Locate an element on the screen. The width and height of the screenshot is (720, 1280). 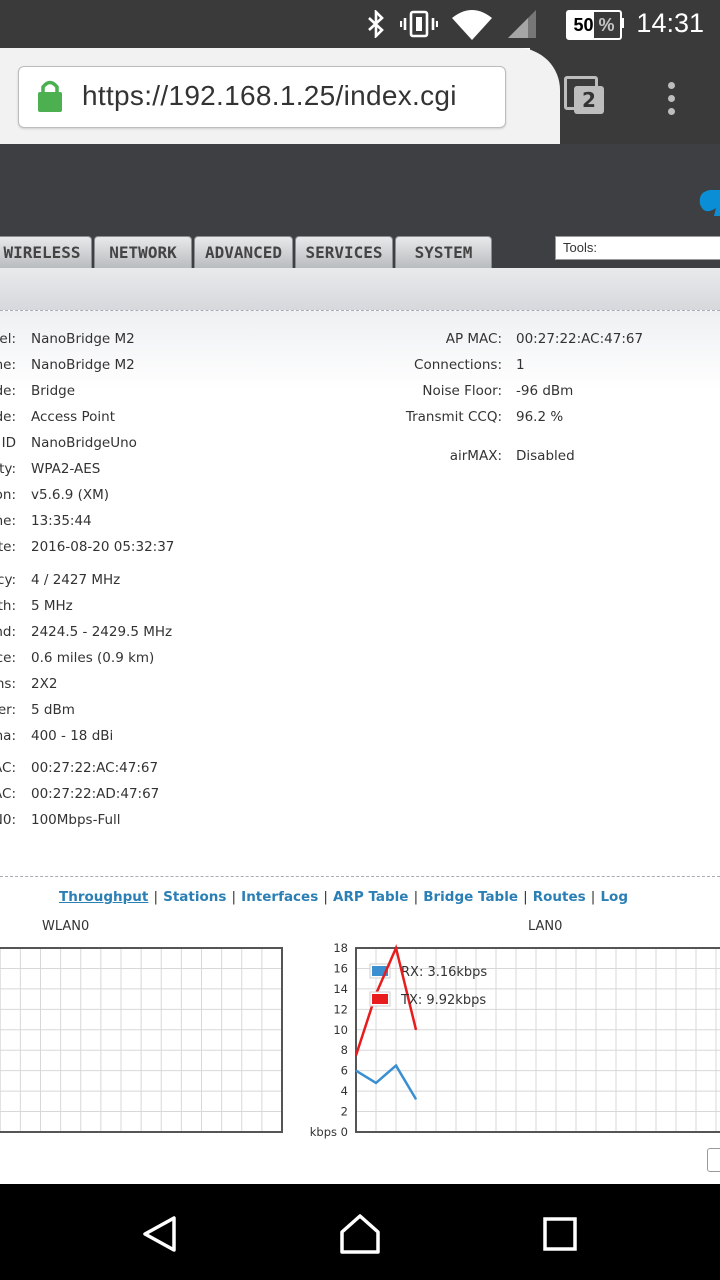
info-value: Access Point is located at coordinates (73, 417).